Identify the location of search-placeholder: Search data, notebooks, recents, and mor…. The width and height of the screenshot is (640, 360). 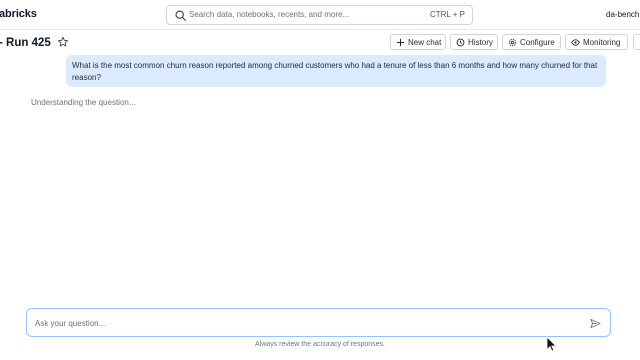
(269, 14).